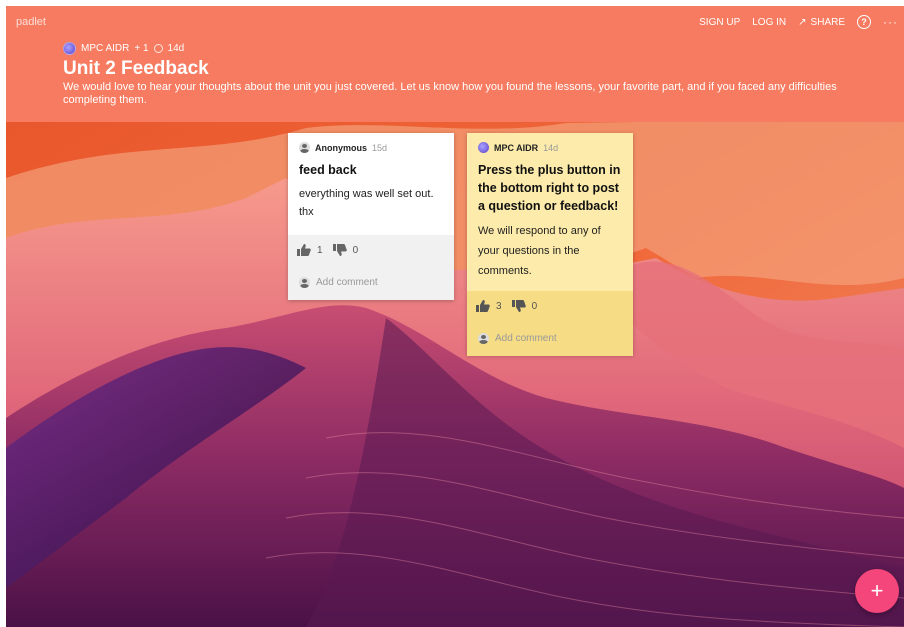 Image resolution: width=904 pixels, height=627 pixels. I want to click on board-meta: MPC AIDR + 1 14d, so click(123, 48).